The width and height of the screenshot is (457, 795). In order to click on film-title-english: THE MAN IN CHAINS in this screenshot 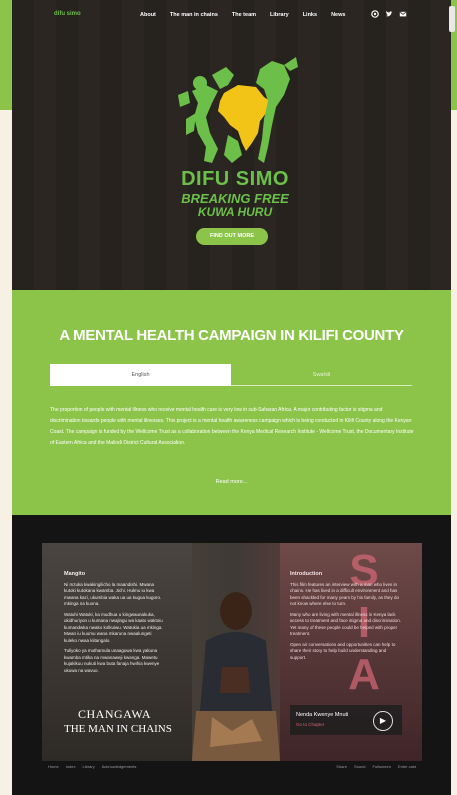, I will do `click(118, 729)`.